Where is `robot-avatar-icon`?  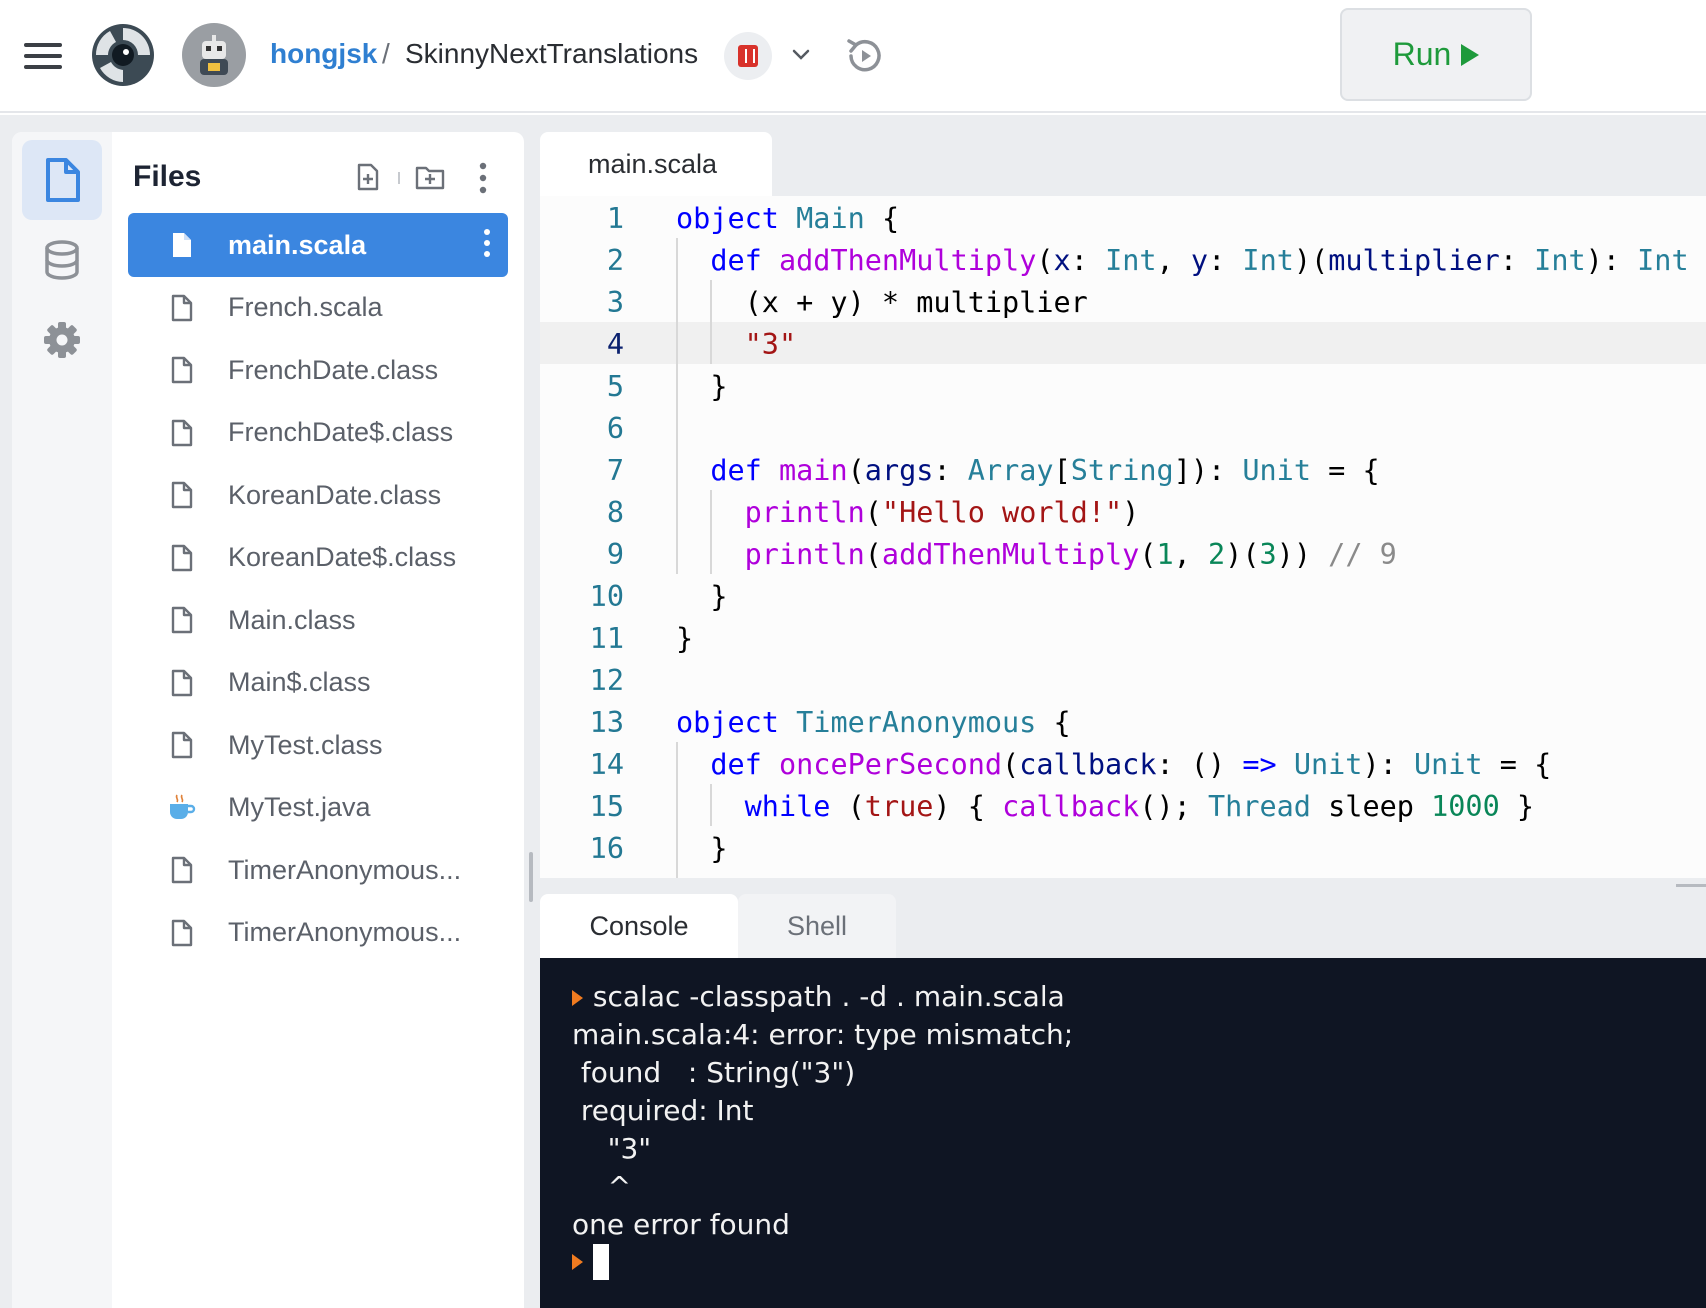
robot-avatar-icon is located at coordinates (214, 55).